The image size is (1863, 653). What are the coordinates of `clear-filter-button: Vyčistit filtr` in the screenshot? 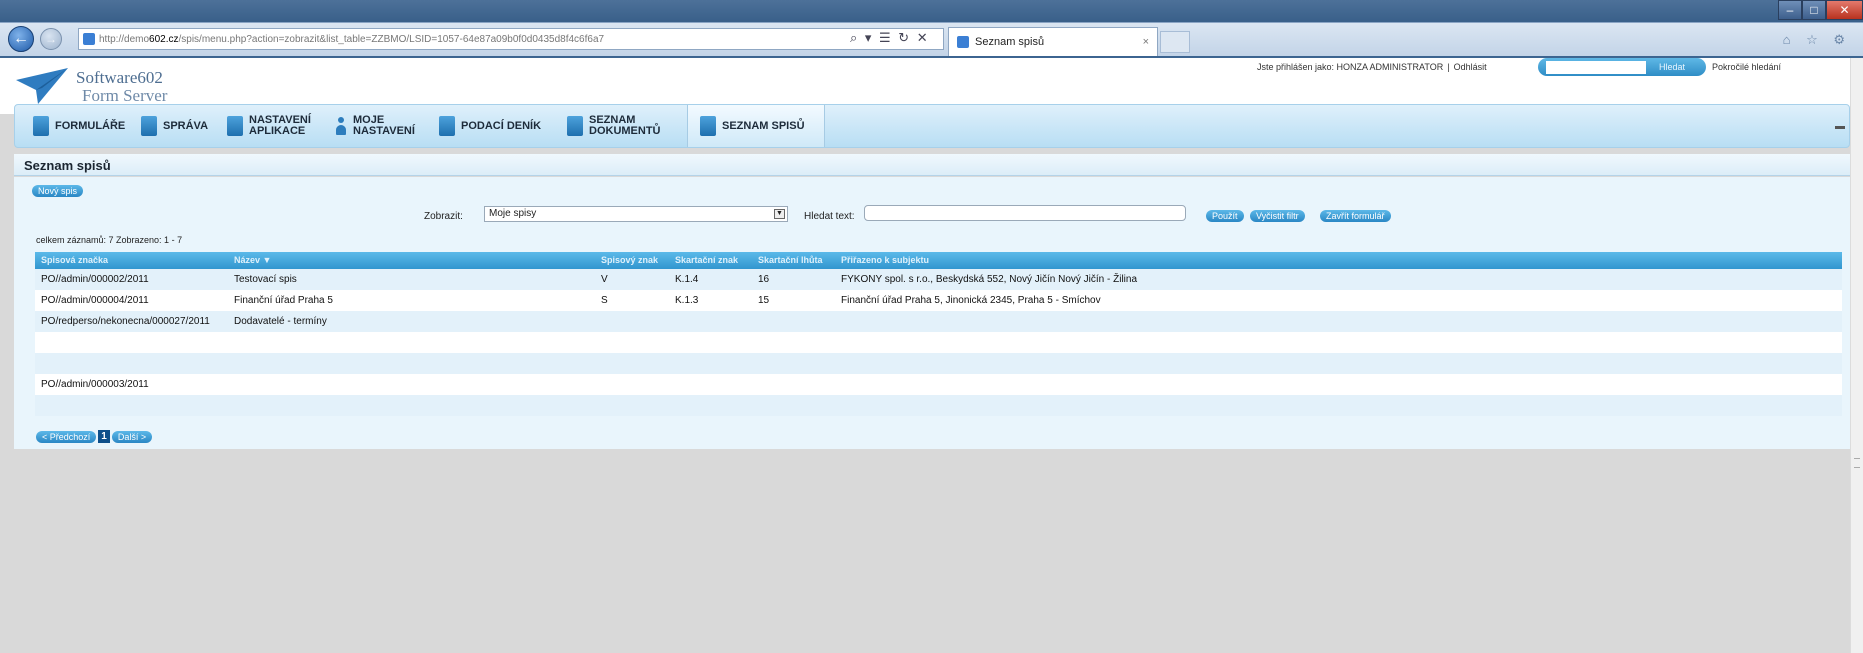 It's located at (1277, 216).